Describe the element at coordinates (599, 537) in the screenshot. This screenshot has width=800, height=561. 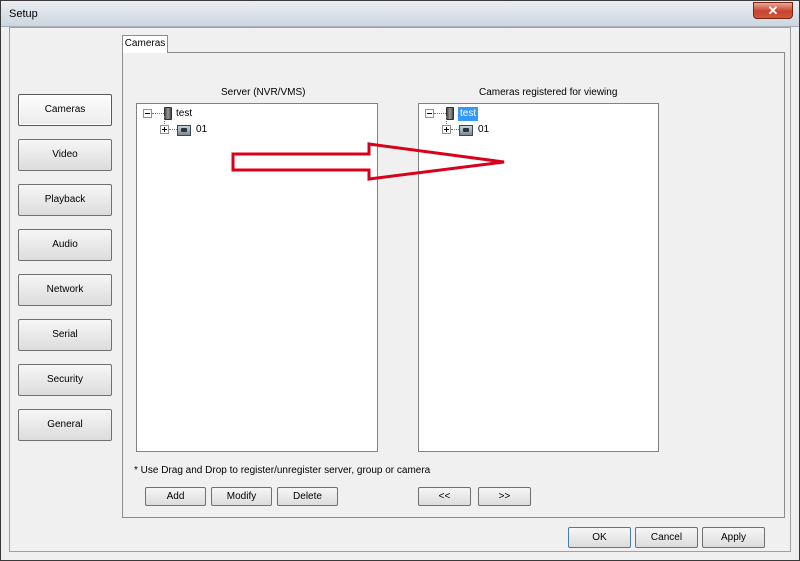
I see `ok-button: OK` at that location.